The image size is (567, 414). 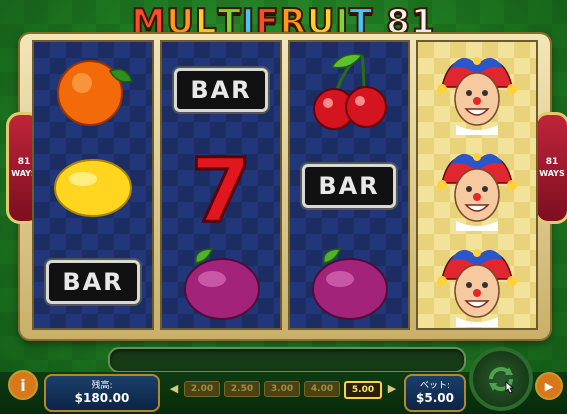 What do you see at coordinates (435, 386) in the screenshot?
I see `bet-label: ベット:` at bounding box center [435, 386].